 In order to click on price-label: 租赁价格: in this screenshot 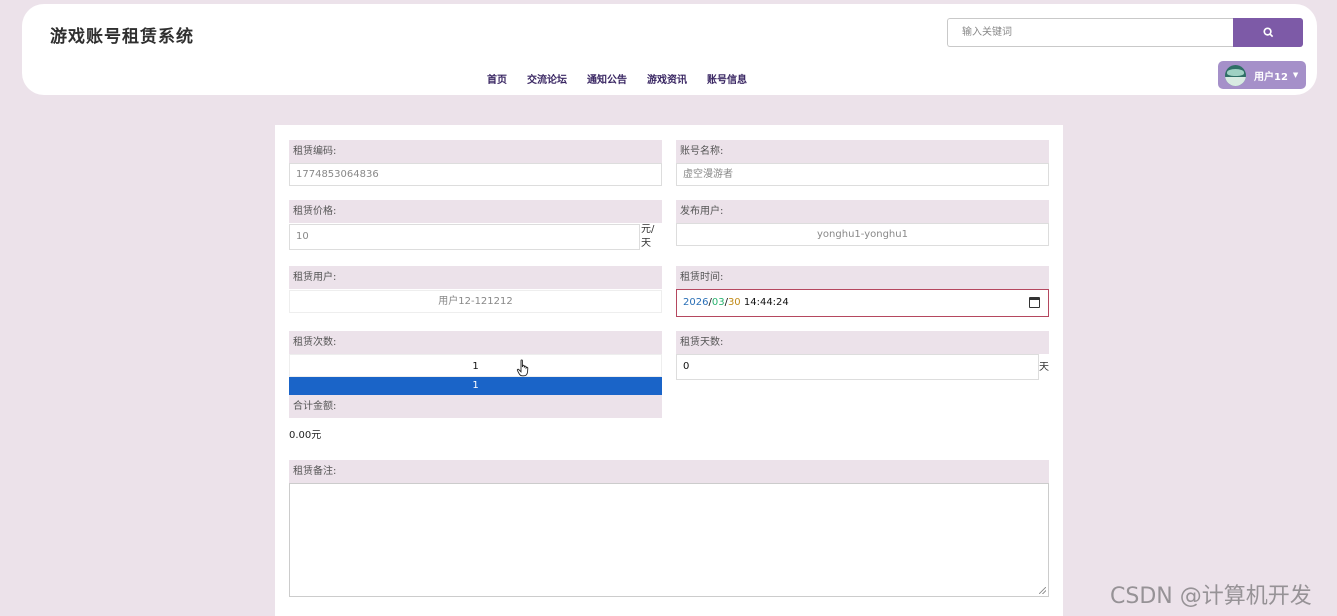, I will do `click(475, 211)`.